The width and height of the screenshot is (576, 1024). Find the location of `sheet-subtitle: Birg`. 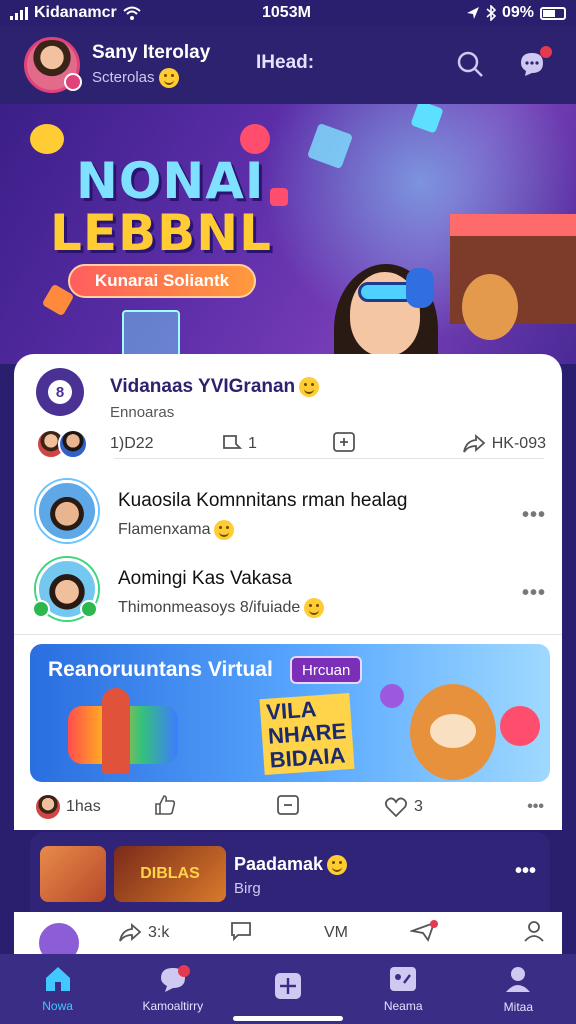

sheet-subtitle: Birg is located at coordinates (247, 888).